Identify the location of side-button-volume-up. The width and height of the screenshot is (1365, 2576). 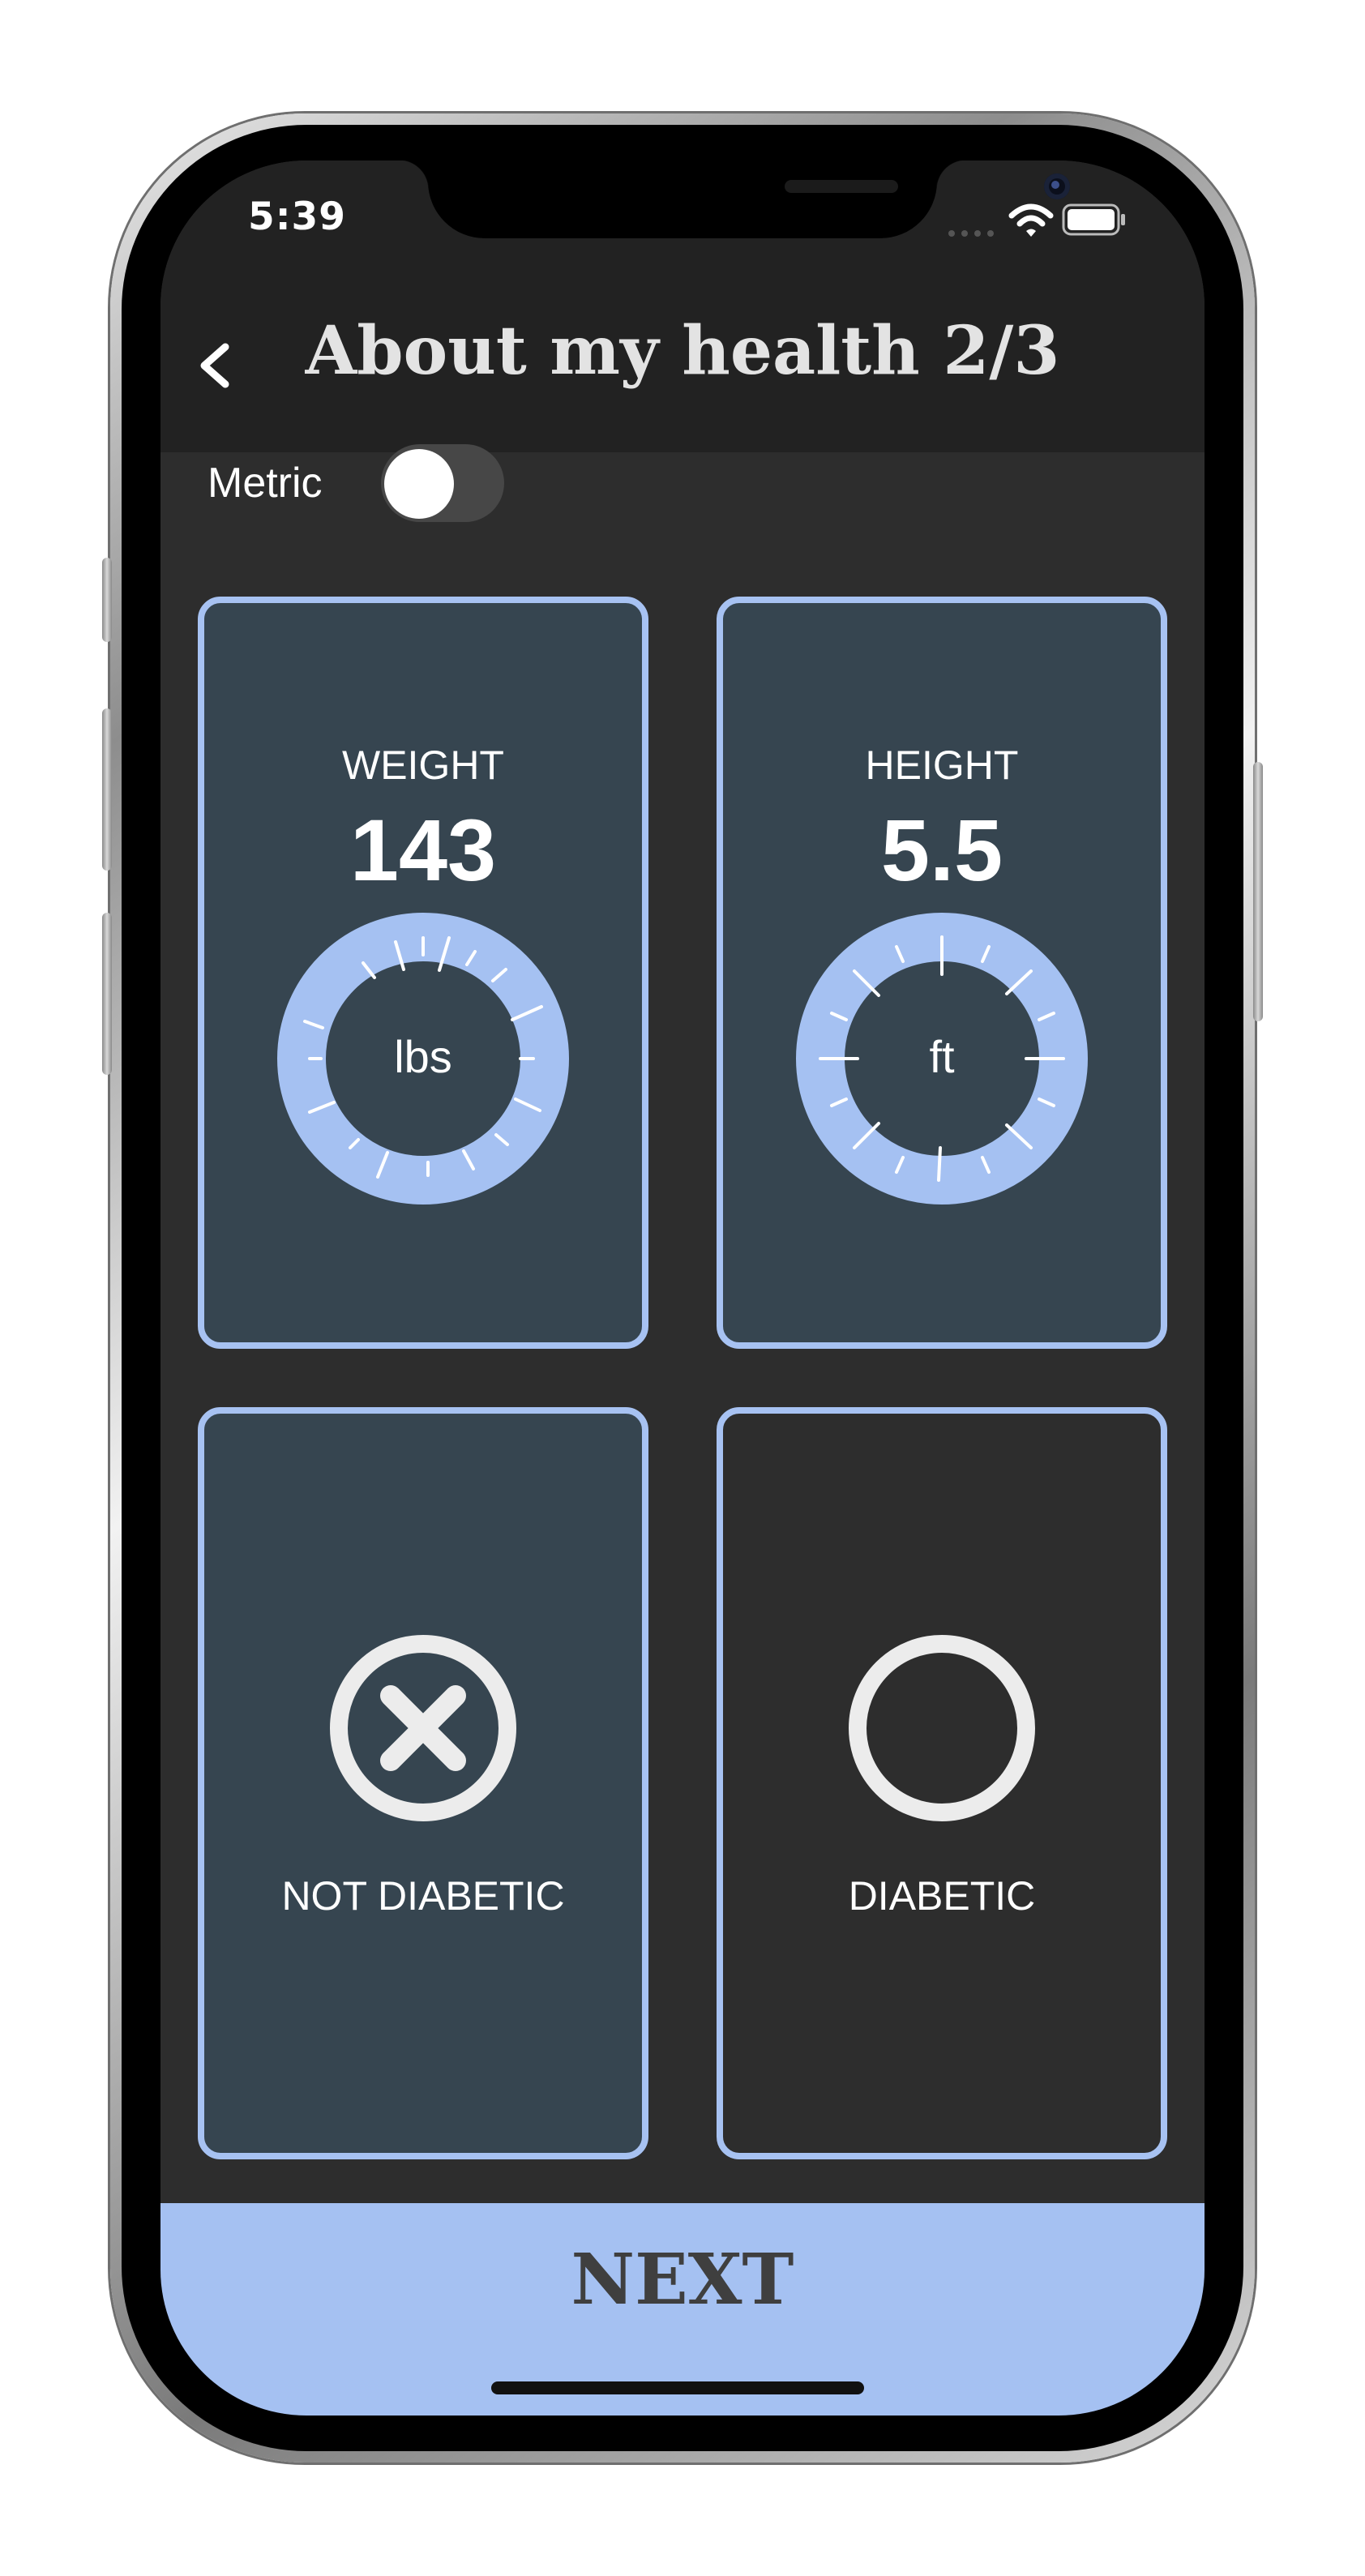
(107, 789).